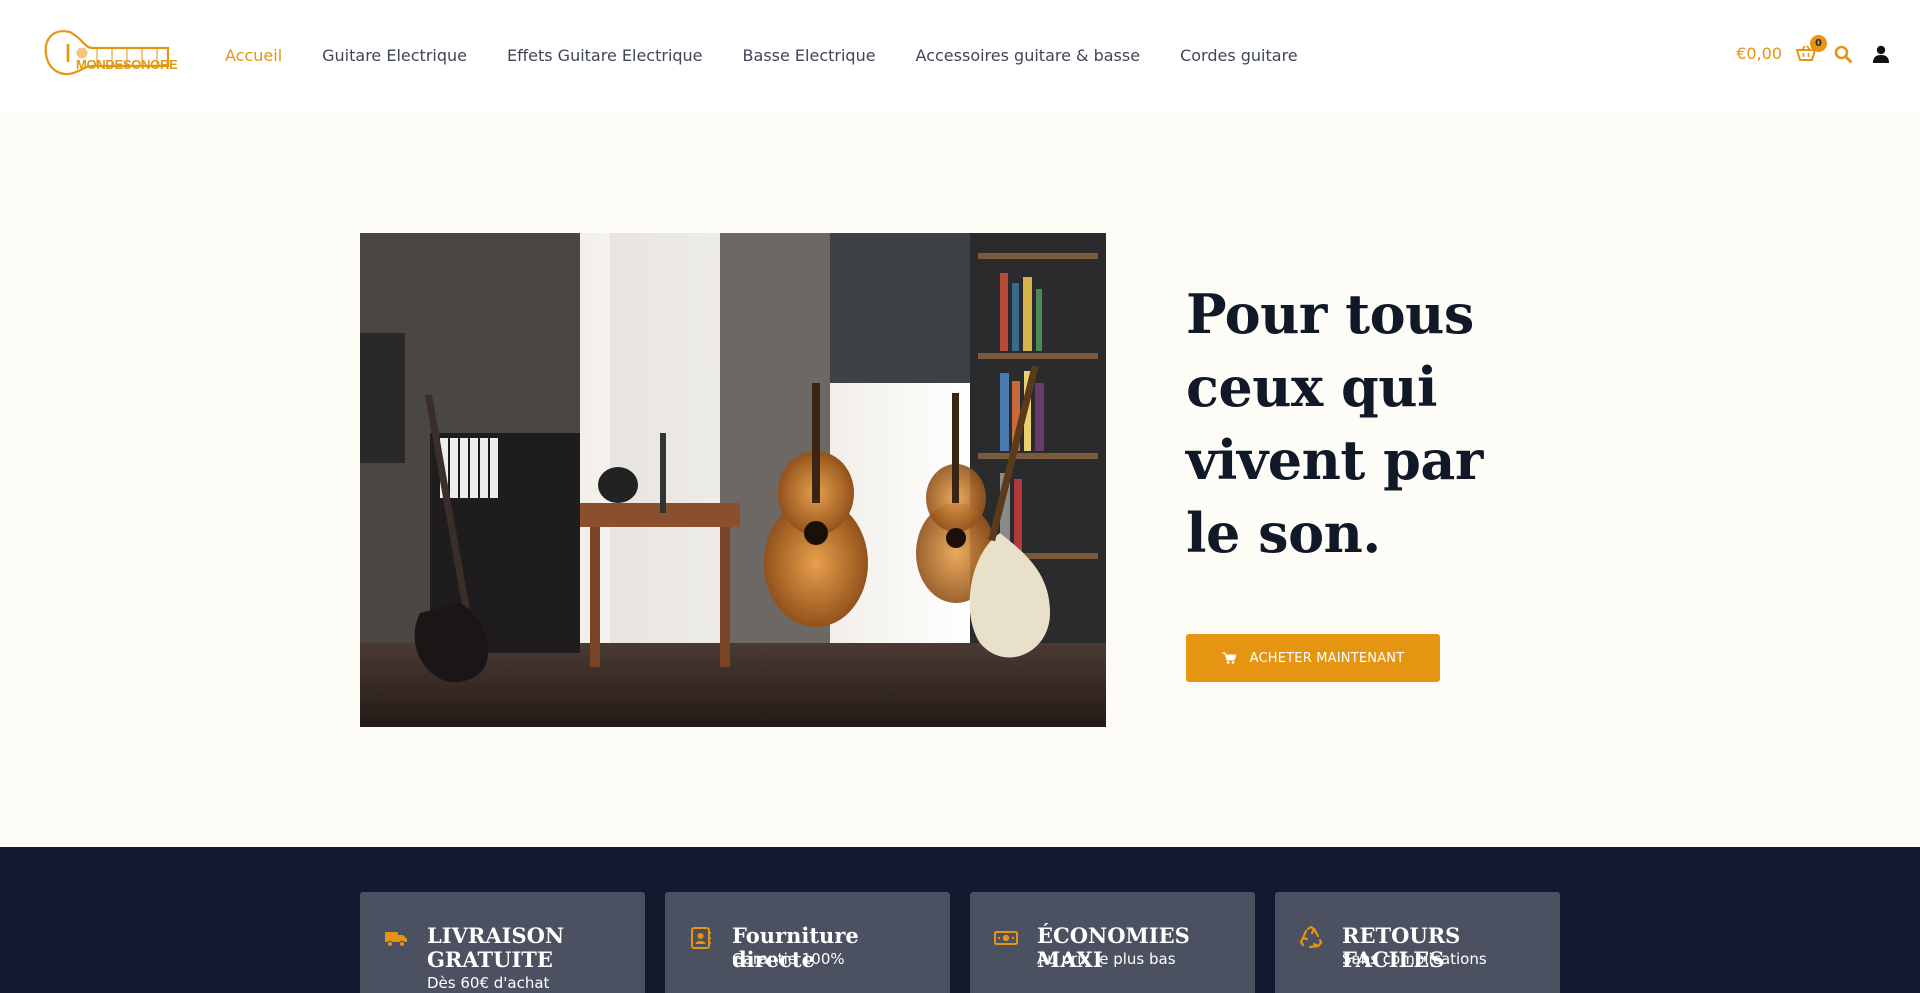  Describe the element at coordinates (1028, 55) in the screenshot. I see `nav-item-accessoires: Accessoires guitare & basse` at that location.